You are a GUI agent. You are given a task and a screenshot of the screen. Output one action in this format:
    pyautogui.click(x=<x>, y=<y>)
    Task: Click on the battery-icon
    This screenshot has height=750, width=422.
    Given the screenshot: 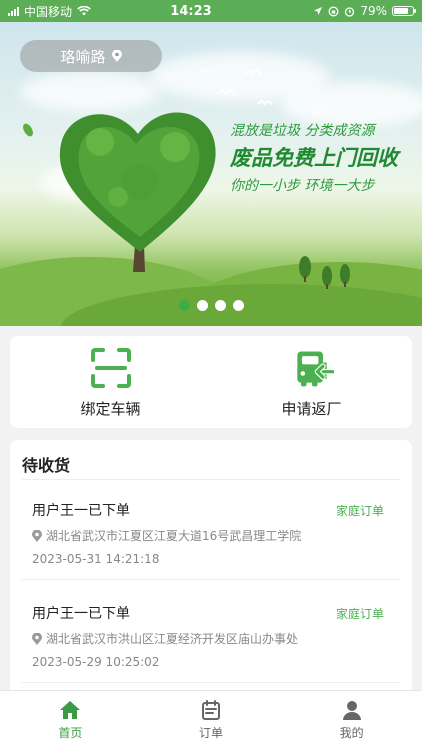 What is the action you would take?
    pyautogui.click(x=404, y=11)
    